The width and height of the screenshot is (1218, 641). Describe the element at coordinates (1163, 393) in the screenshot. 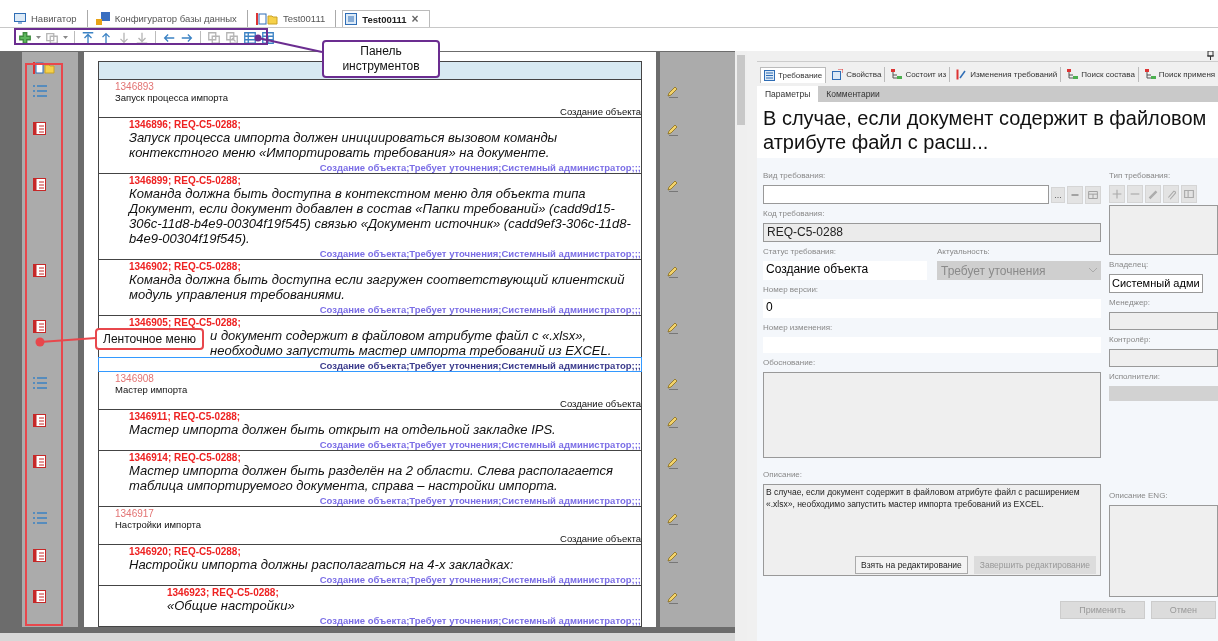

I see `executors-field` at that location.